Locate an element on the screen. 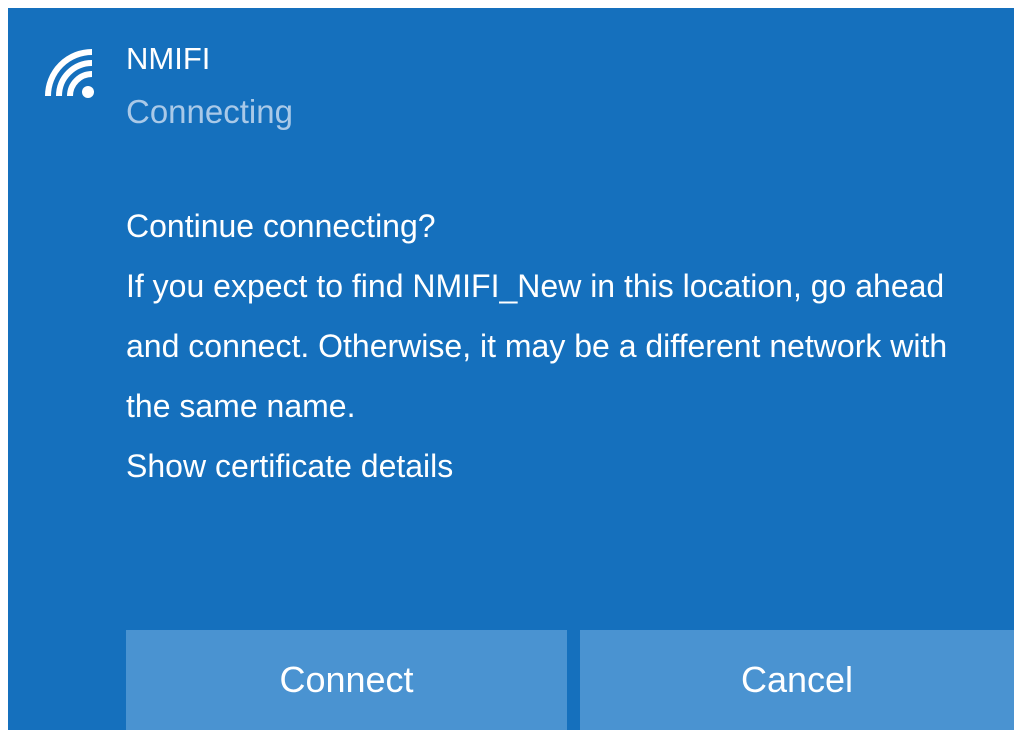 This screenshot has width=1014, height=738. show-certificate-details-link: Show certificate details is located at coordinates (561, 466).